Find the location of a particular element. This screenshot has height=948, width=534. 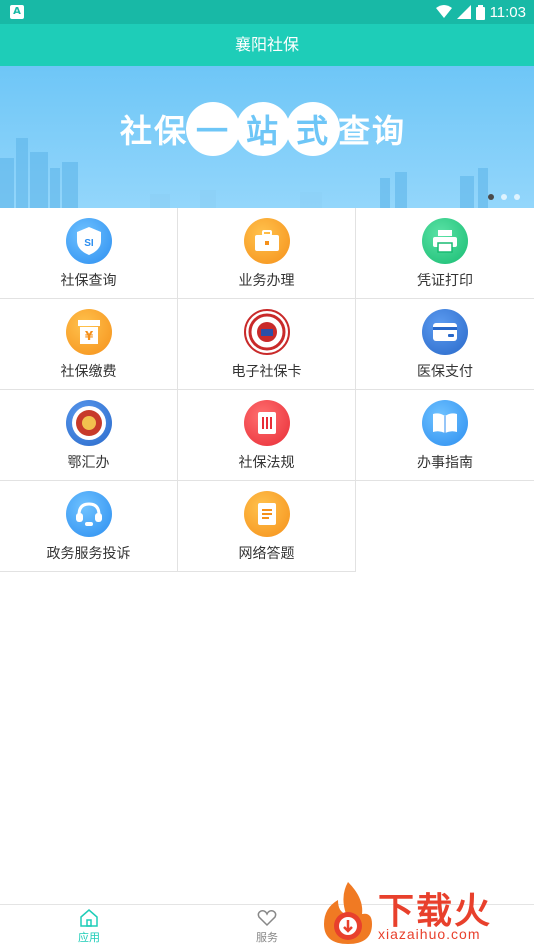

grid-empty-cell is located at coordinates (445, 526).